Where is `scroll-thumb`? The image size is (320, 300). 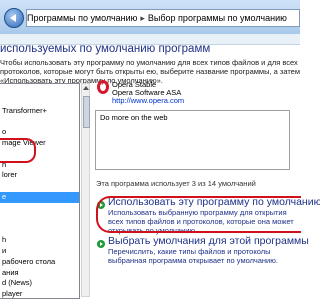
scroll-thumb is located at coordinates (86, 112).